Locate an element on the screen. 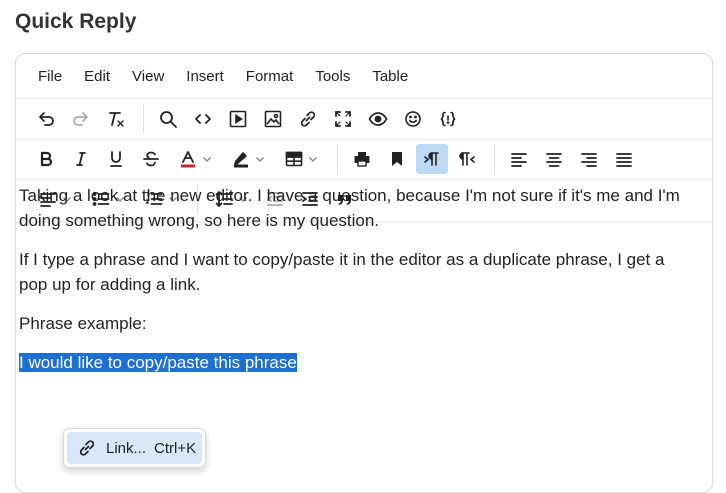  clear-formatting-button is located at coordinates (116, 119).